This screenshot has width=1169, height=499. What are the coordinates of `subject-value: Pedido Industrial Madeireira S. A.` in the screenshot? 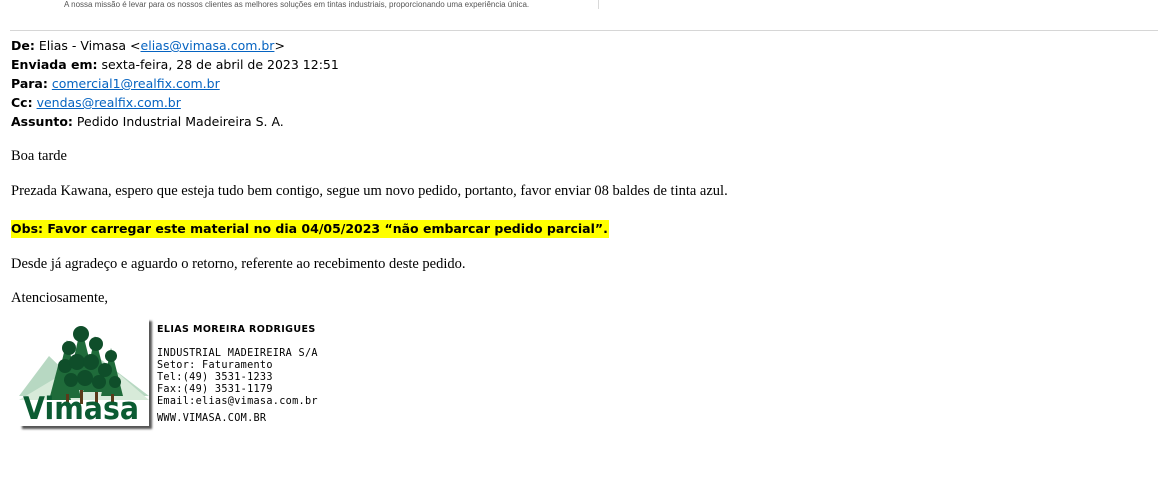 It's located at (180, 121).